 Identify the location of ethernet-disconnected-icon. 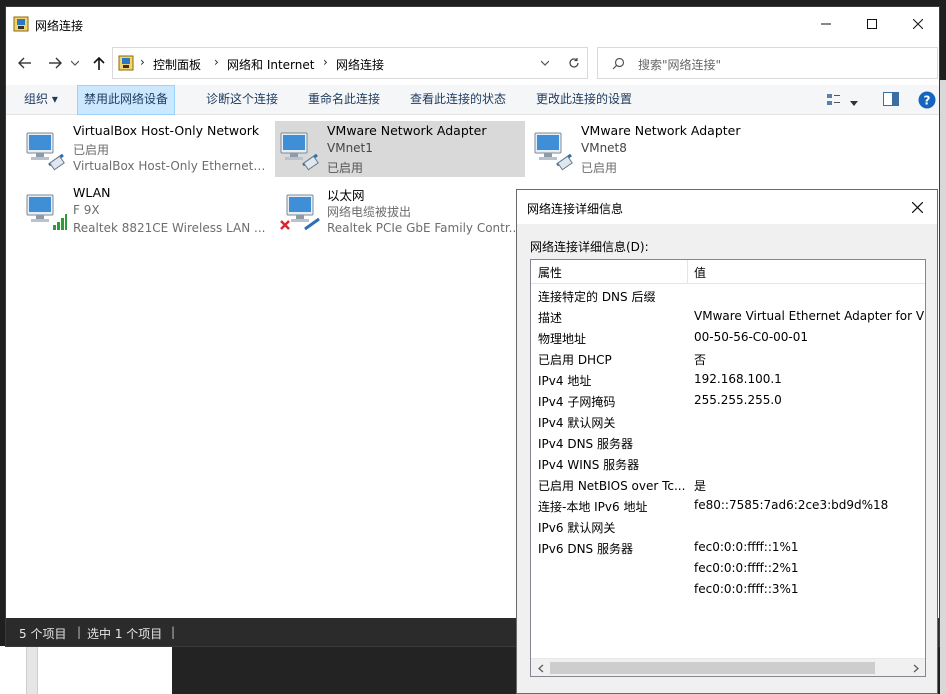
(300, 212).